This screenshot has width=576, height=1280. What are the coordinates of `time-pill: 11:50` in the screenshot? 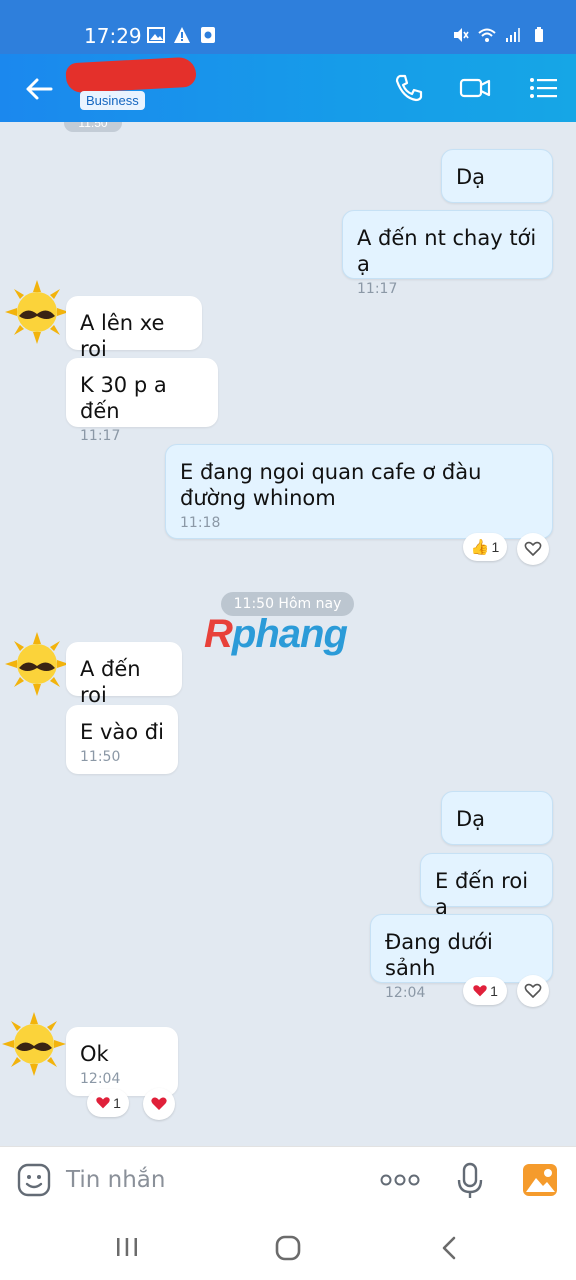 It's located at (93, 127).